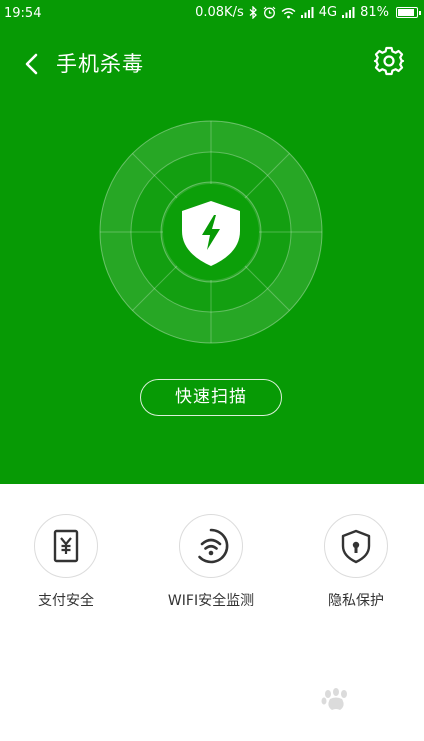 The height and width of the screenshot is (741, 424). What do you see at coordinates (213, 546) in the screenshot?
I see `wifi-security-icon` at bounding box center [213, 546].